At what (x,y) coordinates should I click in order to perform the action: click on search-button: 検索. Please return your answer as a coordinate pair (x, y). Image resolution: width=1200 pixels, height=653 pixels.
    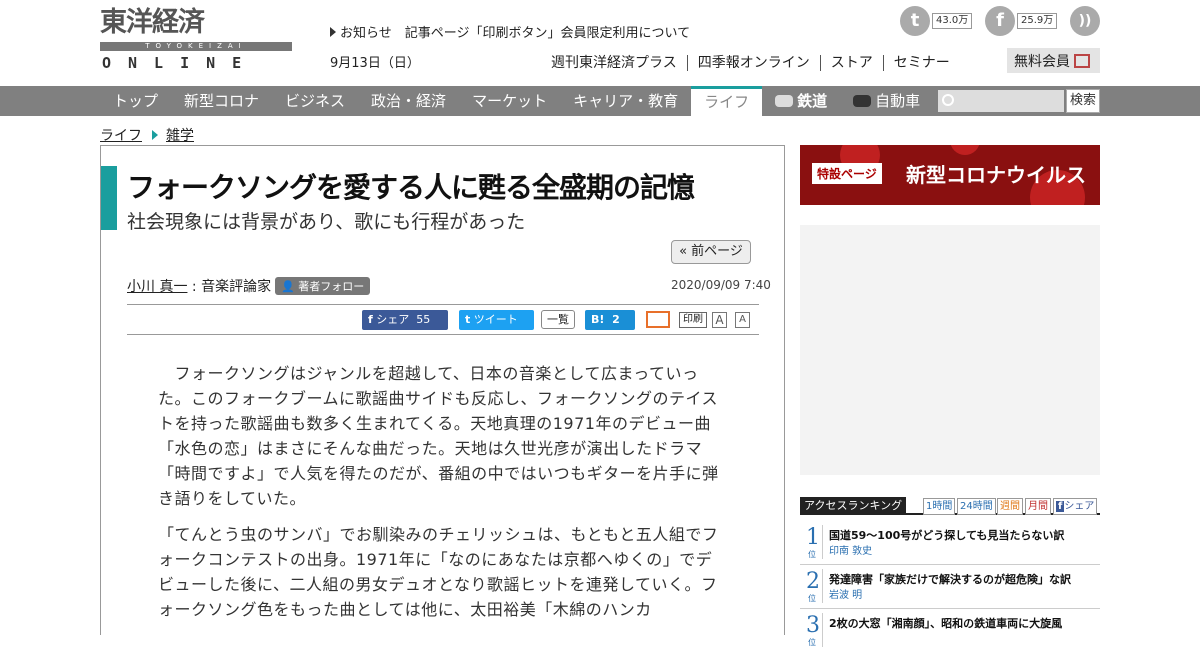
    Looking at the image, I should click on (1083, 101).